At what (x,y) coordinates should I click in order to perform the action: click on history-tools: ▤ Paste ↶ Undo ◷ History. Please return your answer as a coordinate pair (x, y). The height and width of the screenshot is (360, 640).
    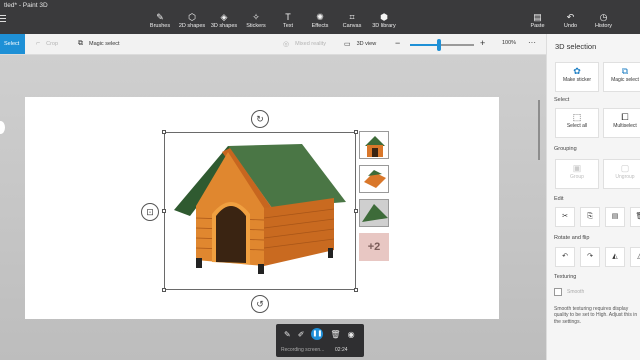
    Looking at the image, I should click on (570, 20).